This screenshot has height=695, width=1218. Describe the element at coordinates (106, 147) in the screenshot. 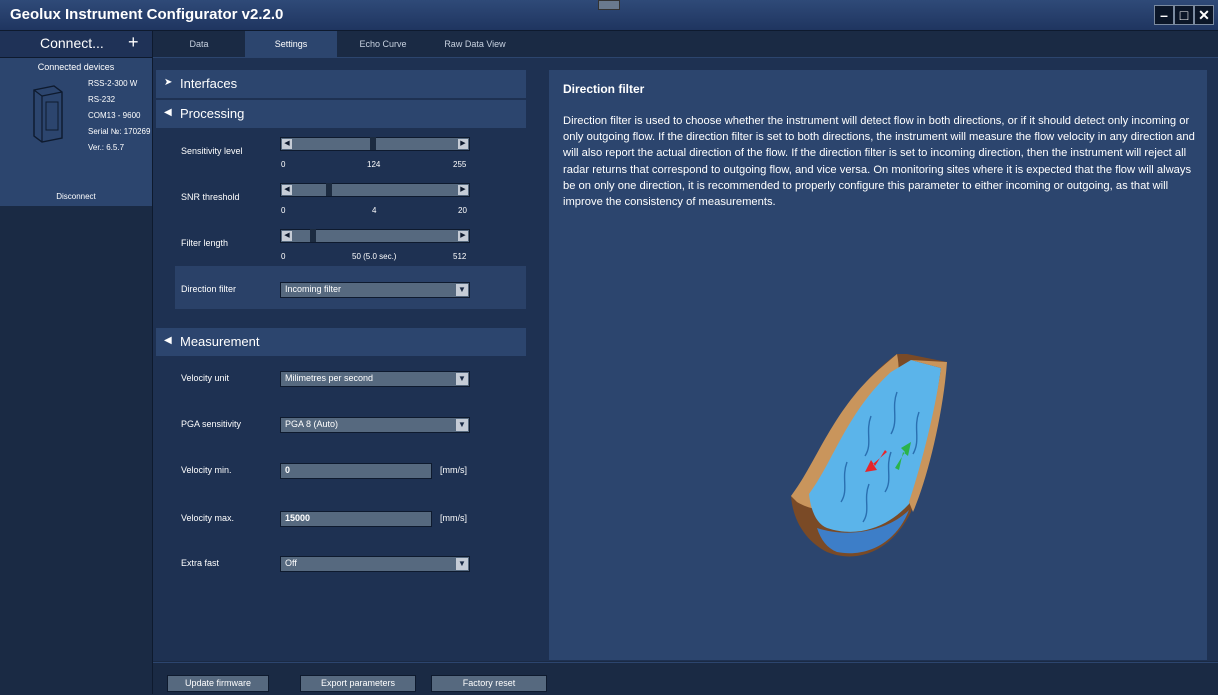

I see `device-version: Ver.: 6.5.7` at that location.